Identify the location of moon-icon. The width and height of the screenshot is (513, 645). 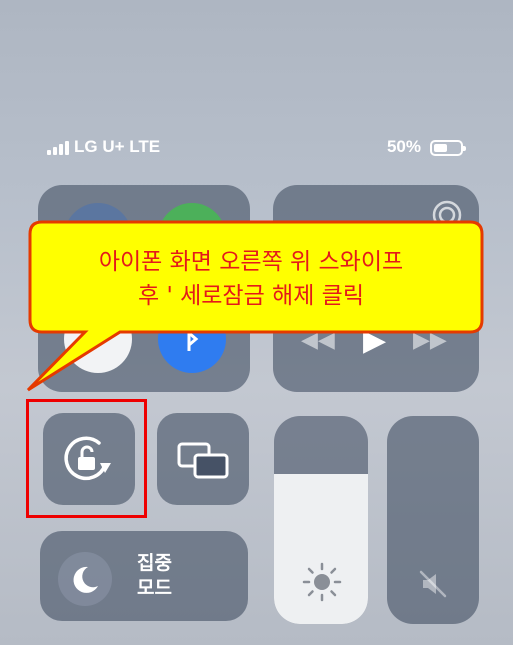
(85, 579).